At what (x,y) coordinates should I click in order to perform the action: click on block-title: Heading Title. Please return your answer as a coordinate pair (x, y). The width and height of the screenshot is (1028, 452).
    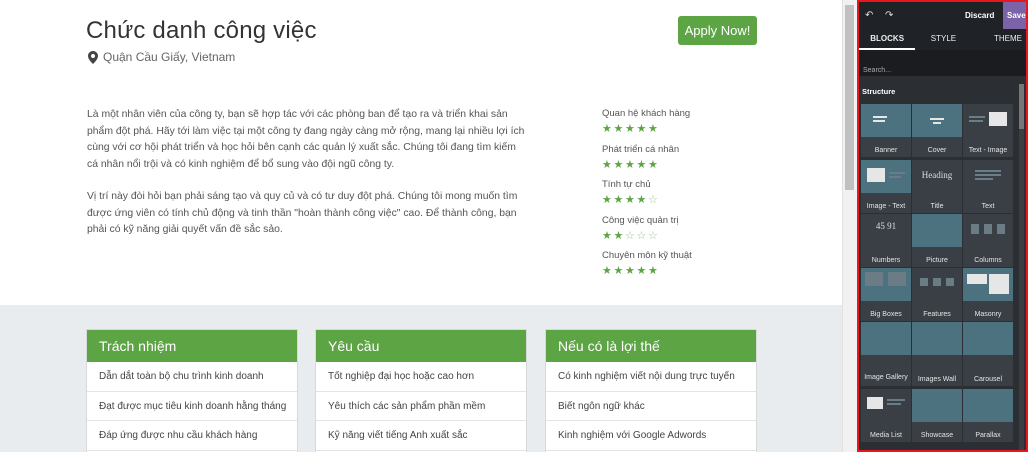
    Looking at the image, I should click on (937, 186).